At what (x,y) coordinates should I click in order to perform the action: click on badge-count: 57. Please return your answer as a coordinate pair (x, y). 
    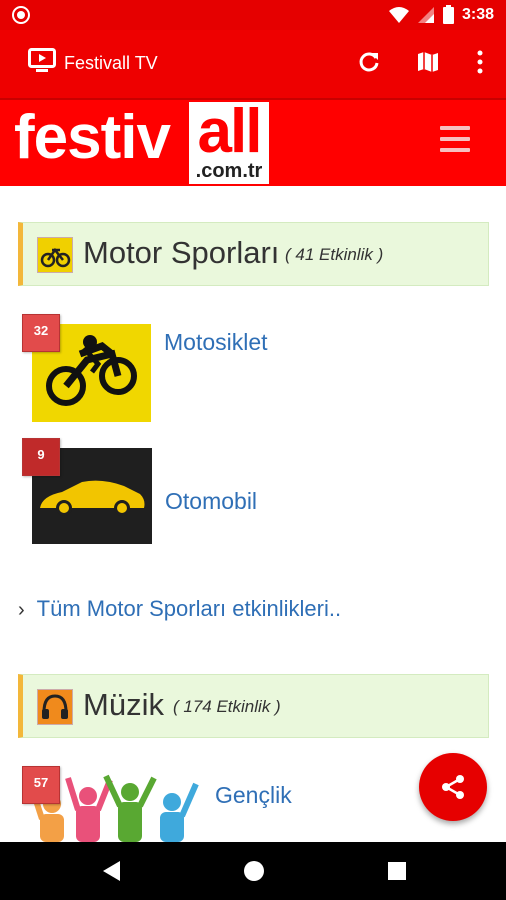
    Looking at the image, I should click on (41, 785).